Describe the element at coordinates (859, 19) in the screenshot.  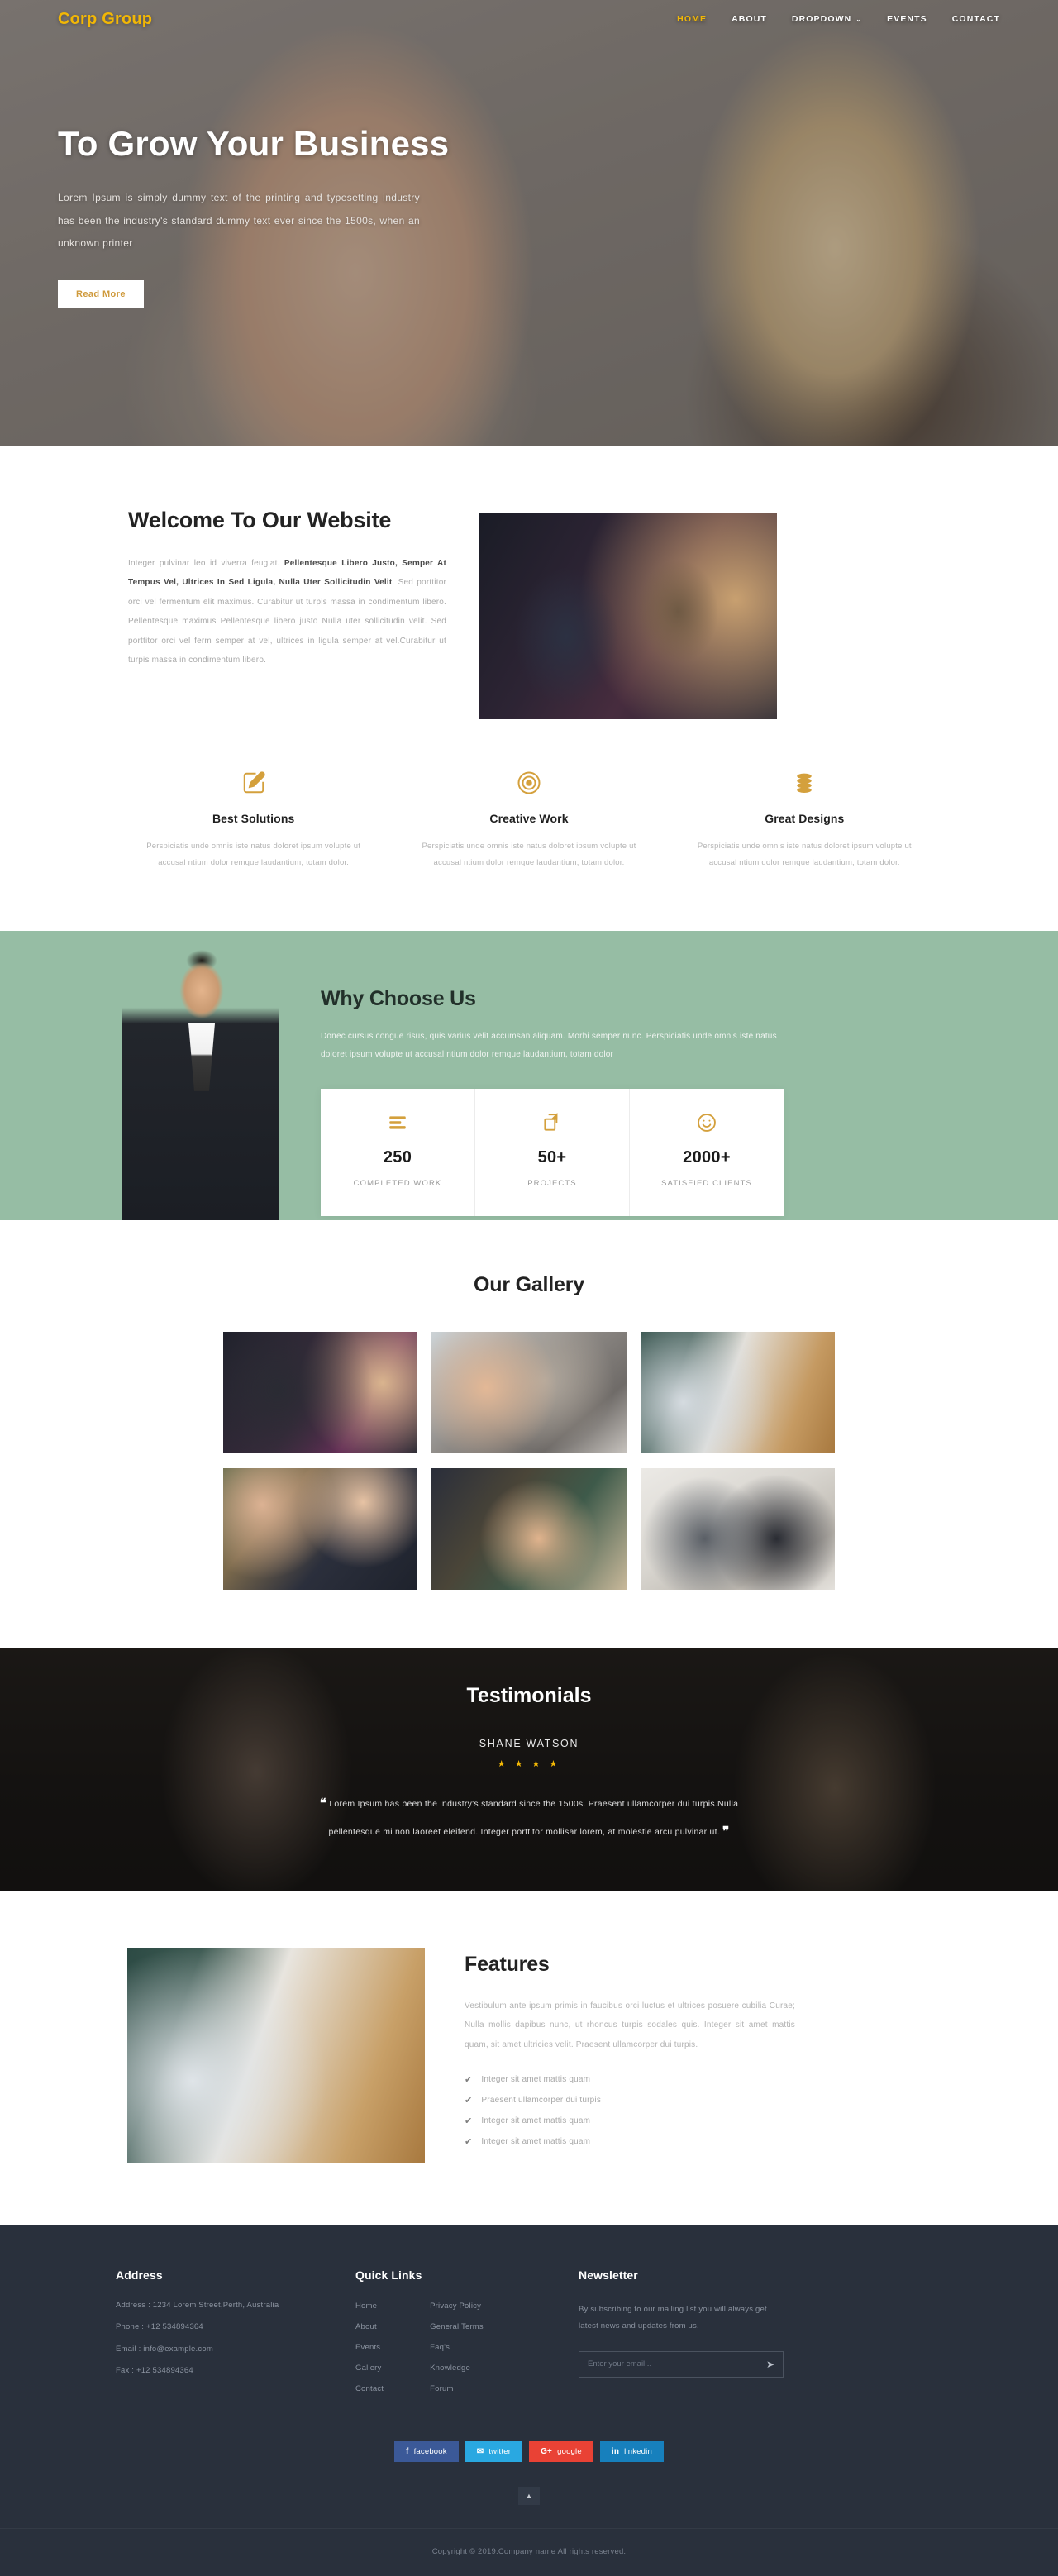
I see `chevron-down-icon: ⌄` at that location.